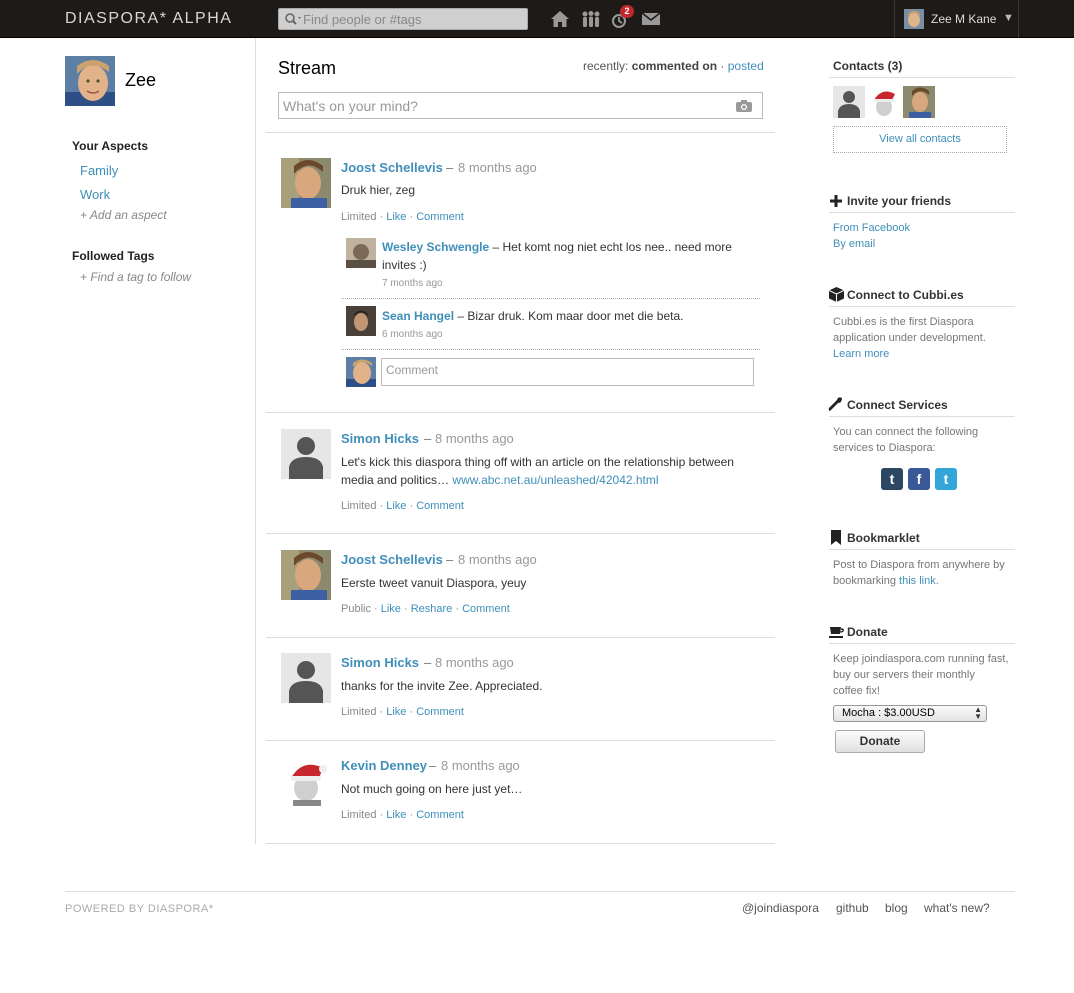  What do you see at coordinates (139, 909) in the screenshot?
I see `powered-by: POWERED BY DIASPORA*` at bounding box center [139, 909].